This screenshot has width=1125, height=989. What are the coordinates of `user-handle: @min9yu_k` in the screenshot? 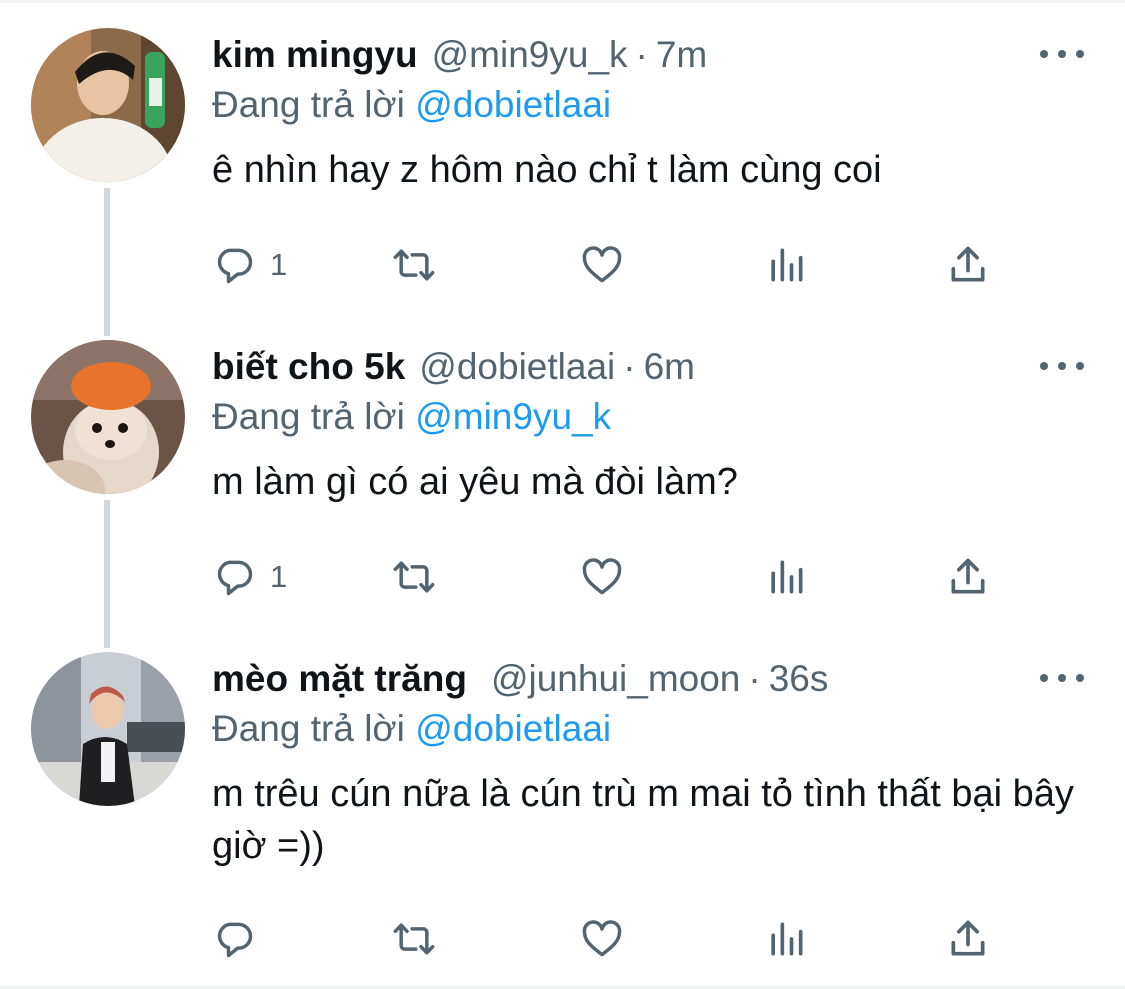 It's located at (530, 55).